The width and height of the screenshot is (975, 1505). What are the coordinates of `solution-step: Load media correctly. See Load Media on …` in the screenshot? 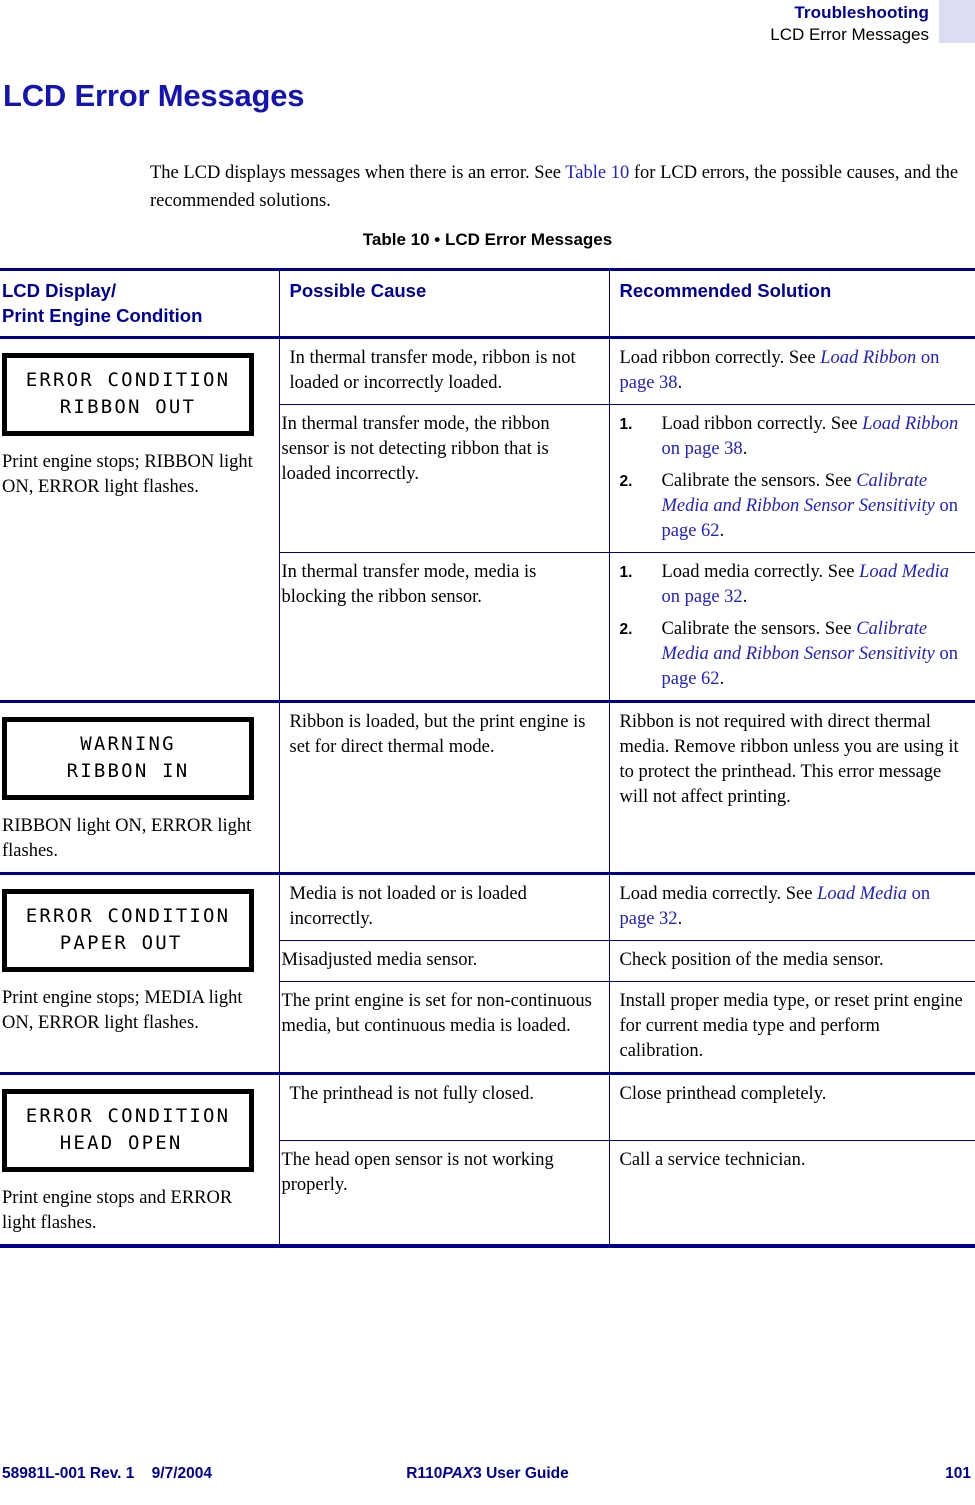 It's located at (793, 585).